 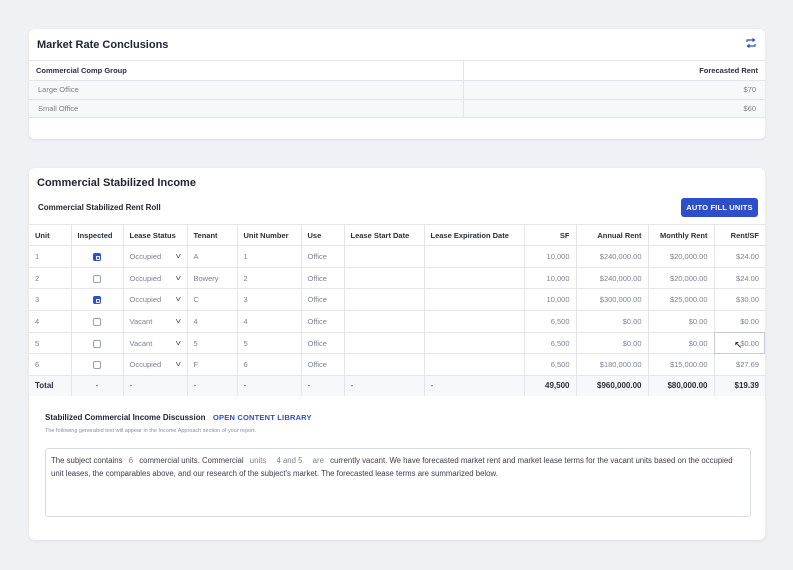 I want to click on discussion-text: The subject contains, so click(x=87, y=460).